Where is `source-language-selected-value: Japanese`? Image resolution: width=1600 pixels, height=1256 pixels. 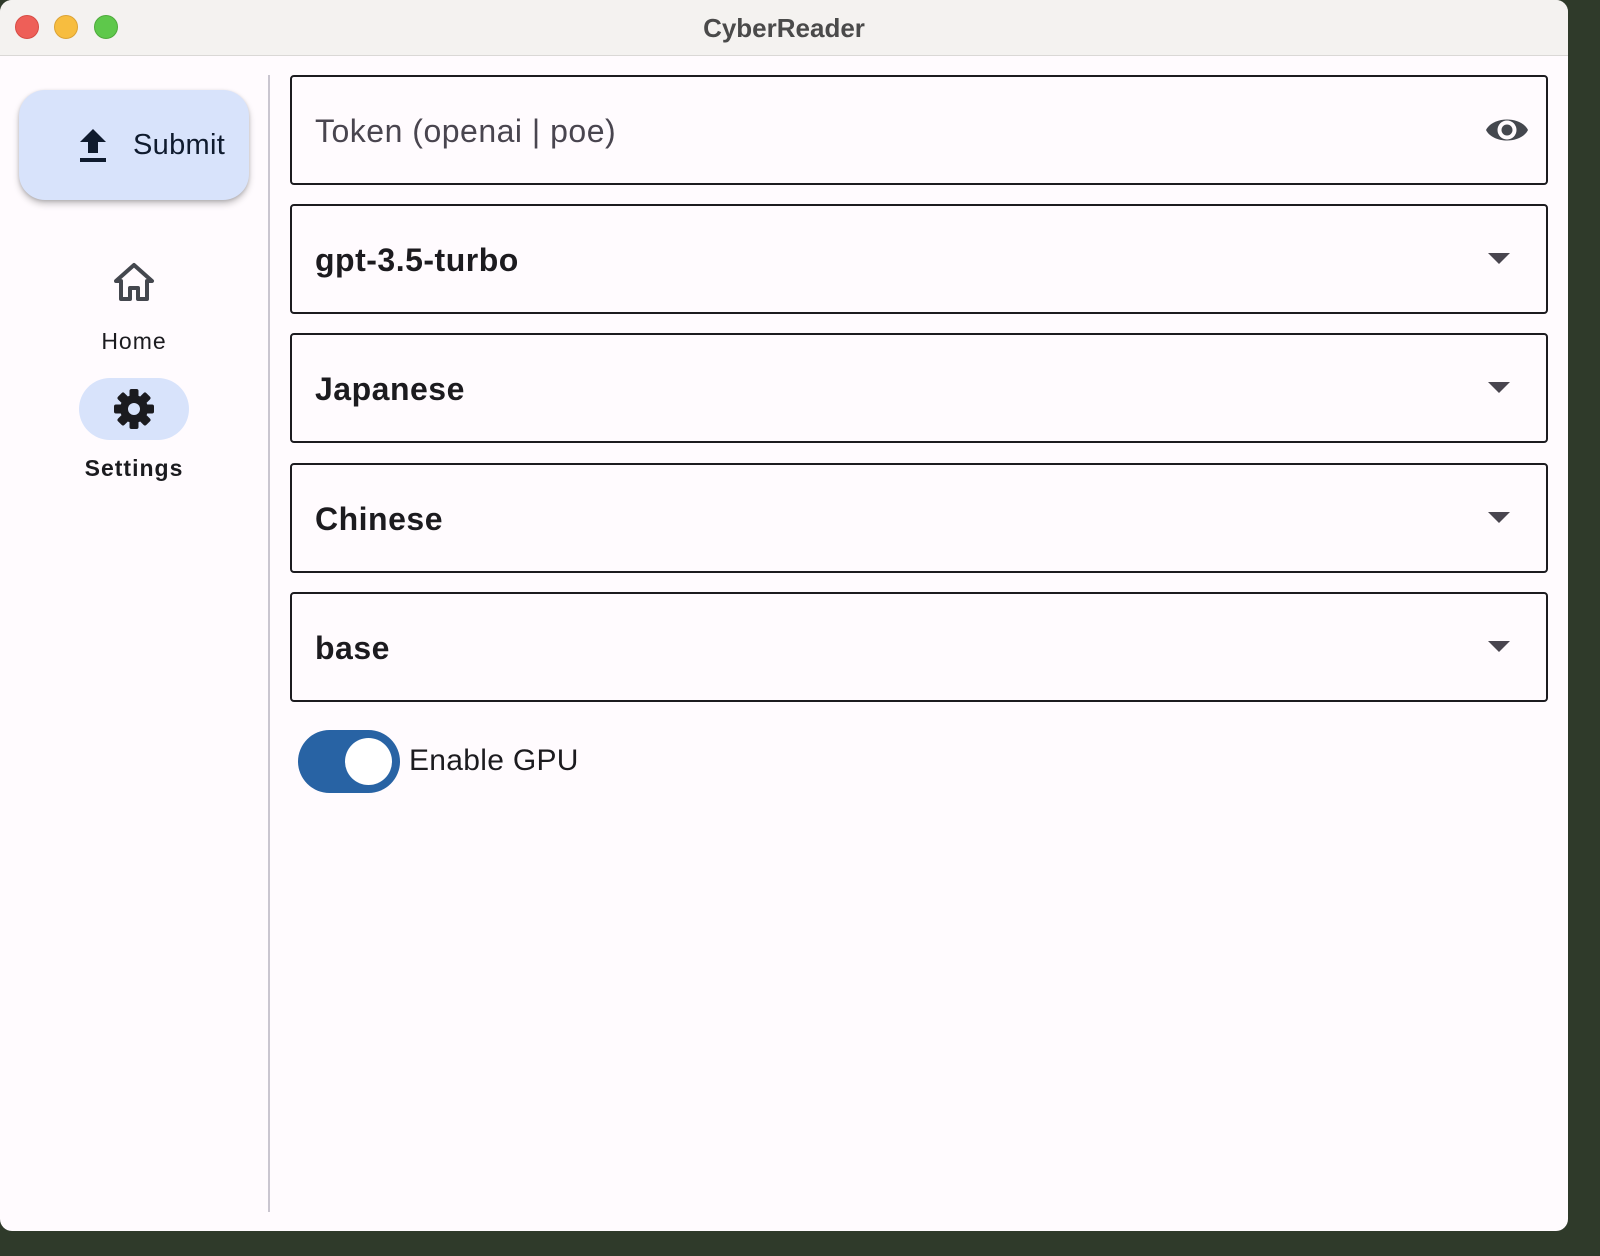 source-language-selected-value: Japanese is located at coordinates (390, 389).